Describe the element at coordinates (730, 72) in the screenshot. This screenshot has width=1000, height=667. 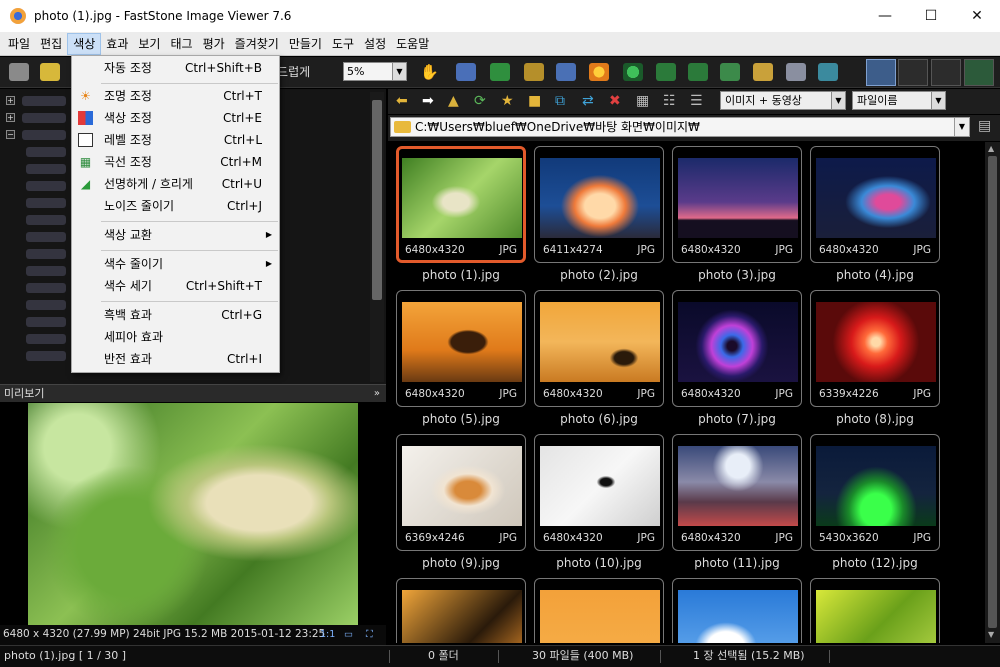
I see `flip-icon` at that location.